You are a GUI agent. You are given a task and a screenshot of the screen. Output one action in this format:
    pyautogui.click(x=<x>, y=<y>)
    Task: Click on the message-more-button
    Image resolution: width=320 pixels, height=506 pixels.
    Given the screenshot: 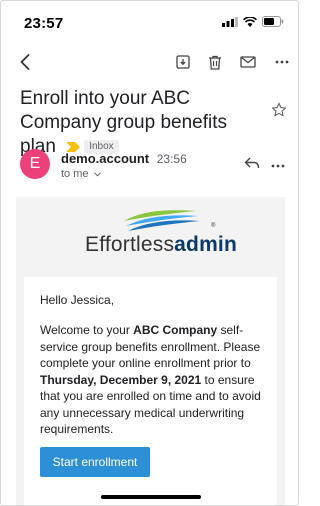 What is the action you would take?
    pyautogui.click(x=280, y=163)
    